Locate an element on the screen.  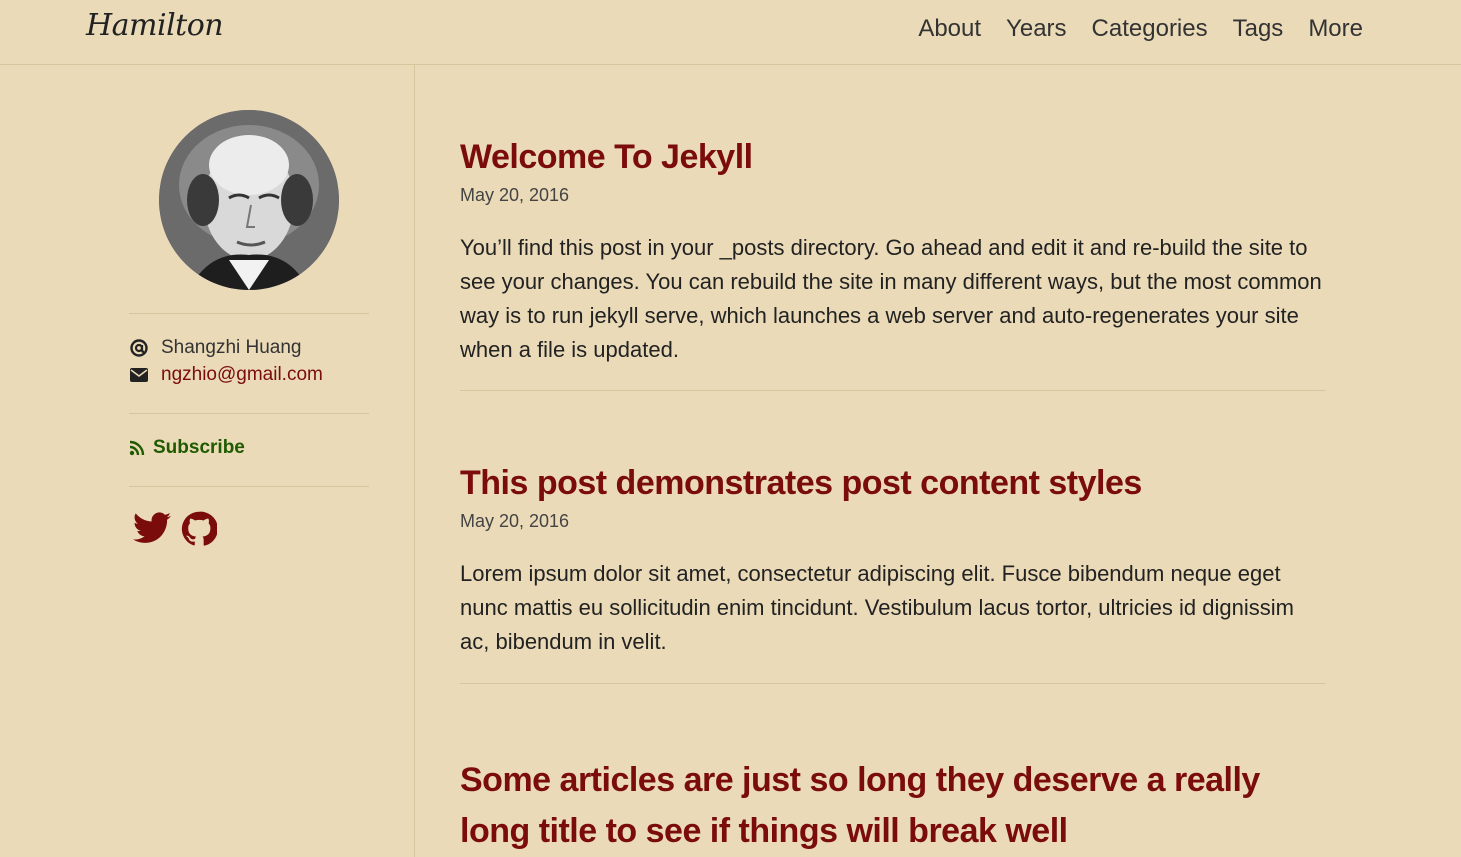
avatar is located at coordinates (249, 200).